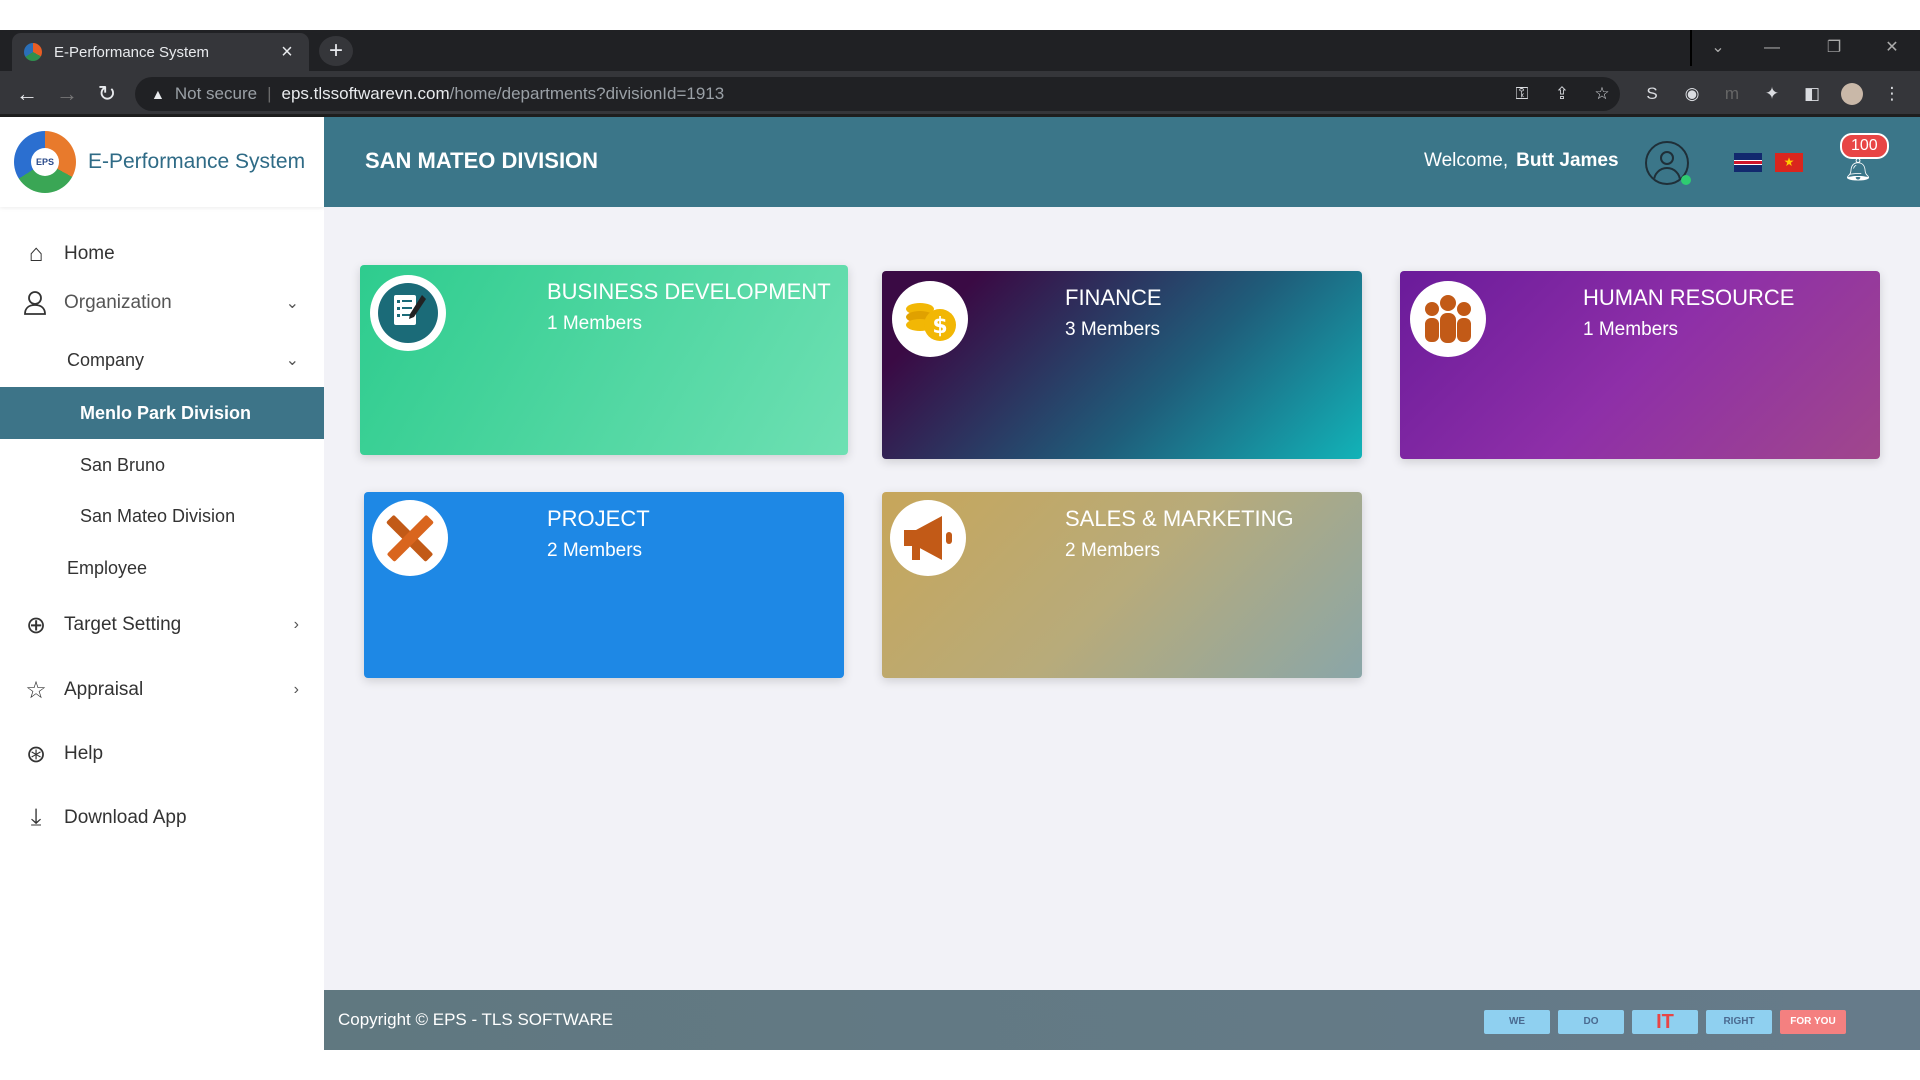 This screenshot has height=1080, width=1920. Describe the element at coordinates (960, 50) in the screenshot. I see `browser-tab-strip: E-Performance System ×` at that location.